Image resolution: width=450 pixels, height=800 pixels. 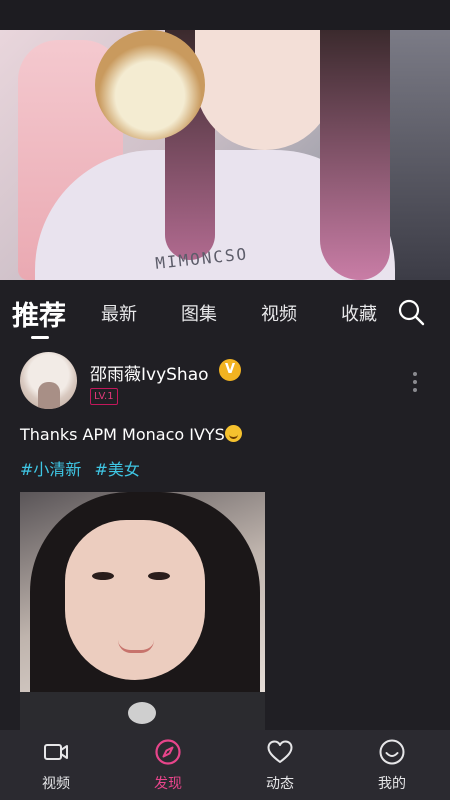 I want to click on active-tab-indicator, so click(x=40, y=337).